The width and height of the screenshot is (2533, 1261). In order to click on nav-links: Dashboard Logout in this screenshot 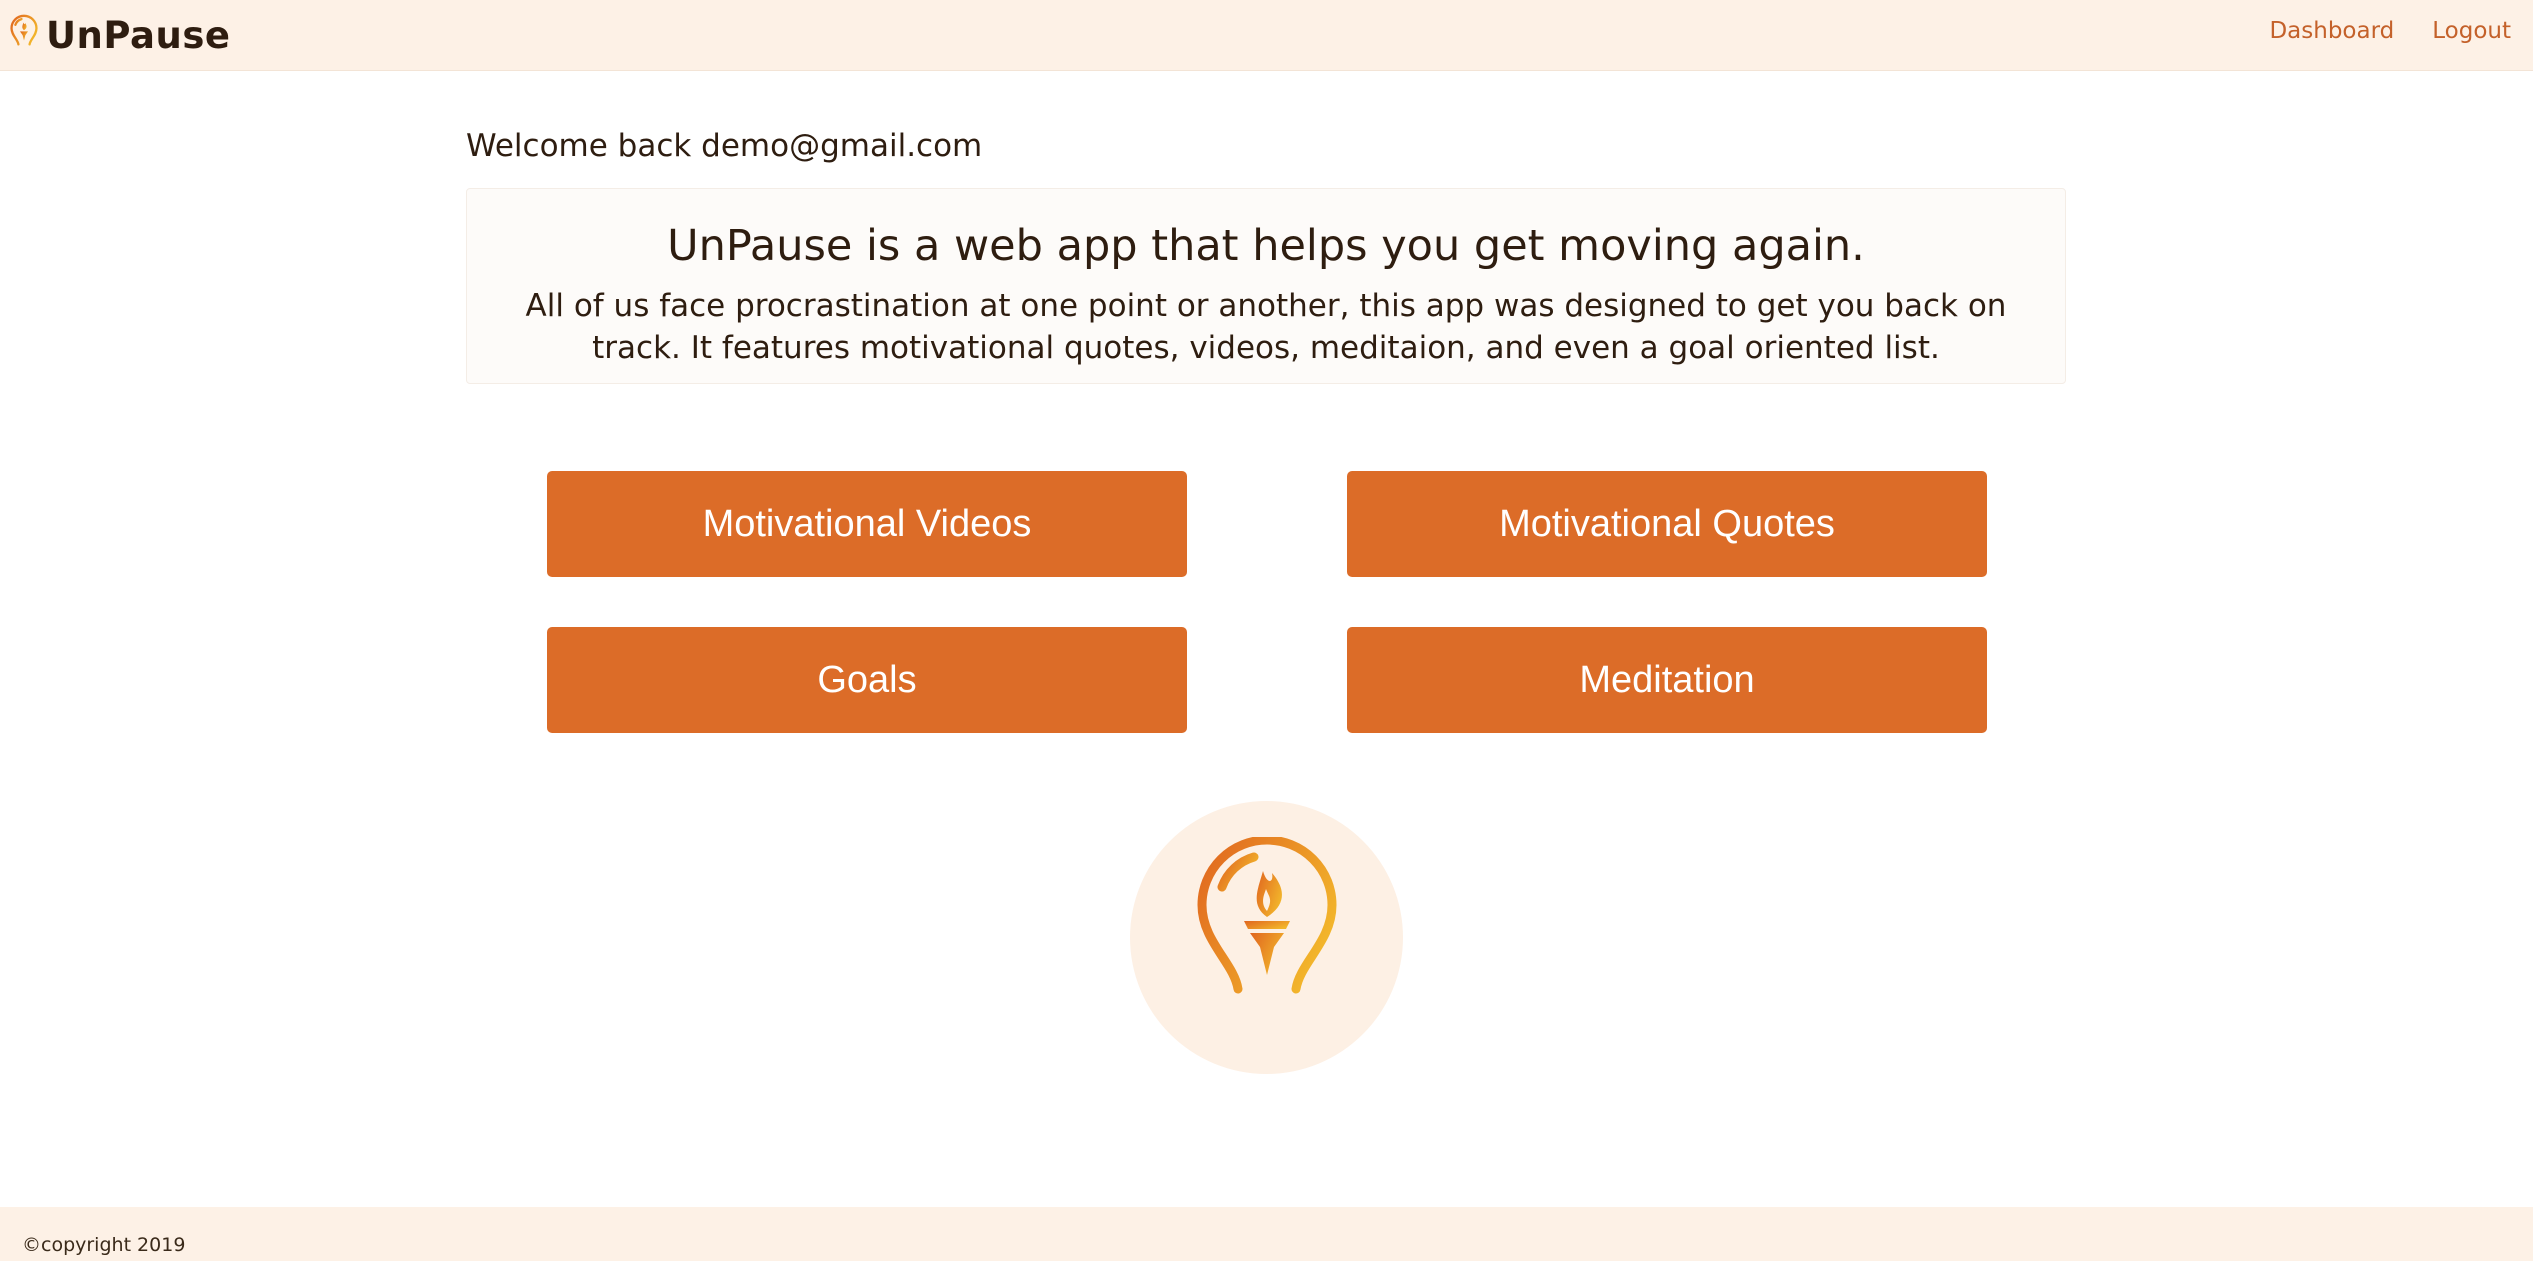, I will do `click(2390, 31)`.